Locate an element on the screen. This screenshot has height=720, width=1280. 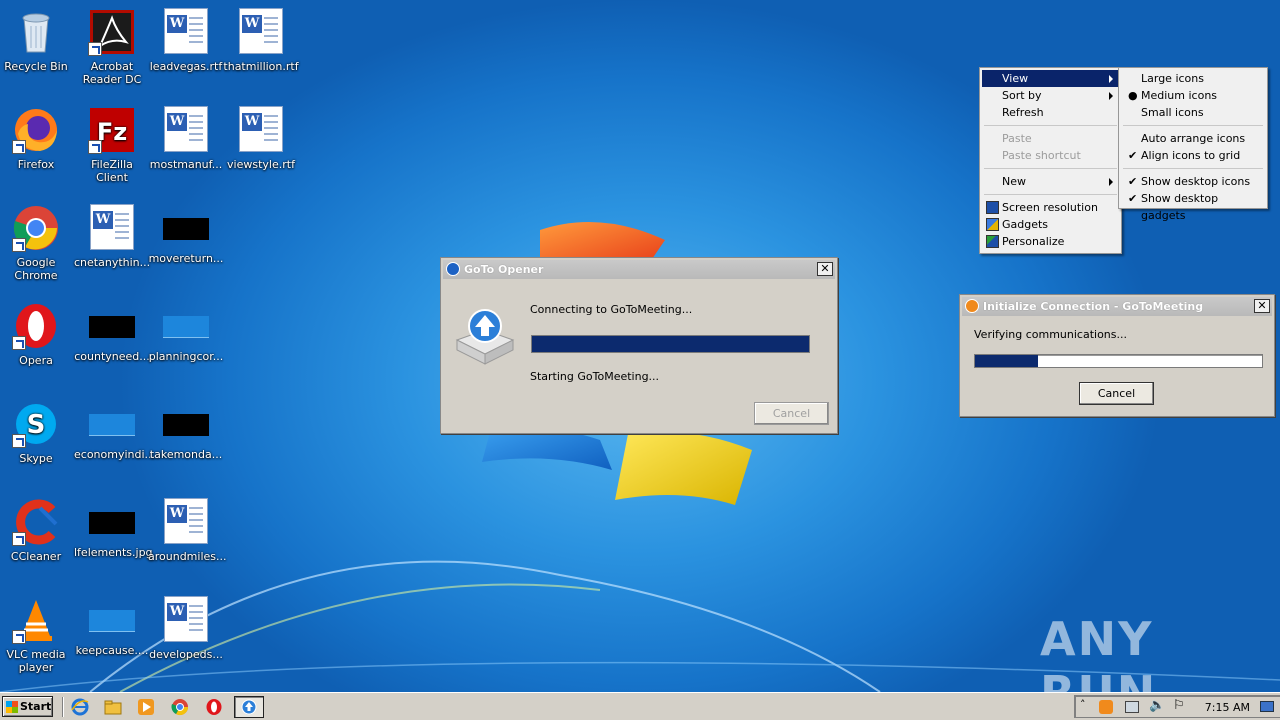
menu-item-label: View is located at coordinates (1015, 78).